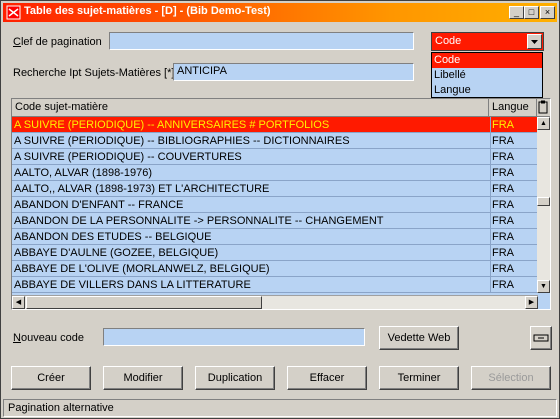 This screenshot has height=419, width=560. I want to click on maximize-button: □, so click(531, 12).